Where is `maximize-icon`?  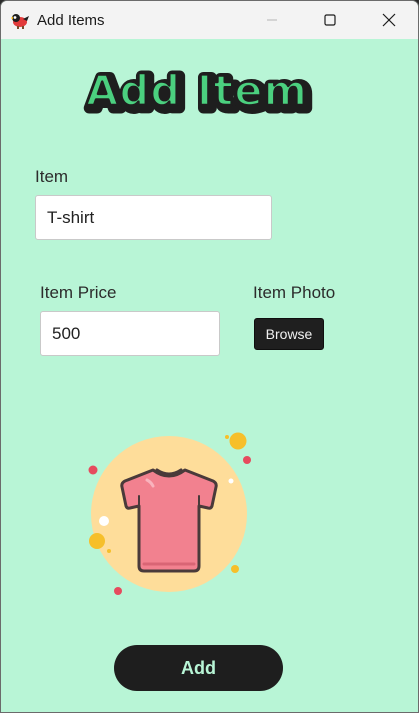 maximize-icon is located at coordinates (330, 20).